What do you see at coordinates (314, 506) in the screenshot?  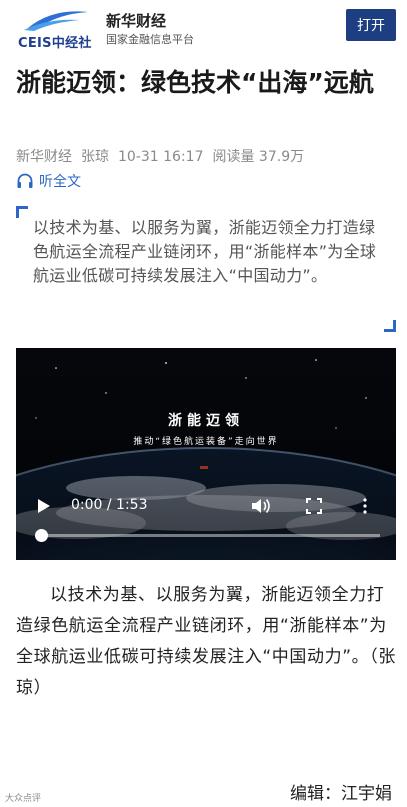 I see `fullscreen-icon` at bounding box center [314, 506].